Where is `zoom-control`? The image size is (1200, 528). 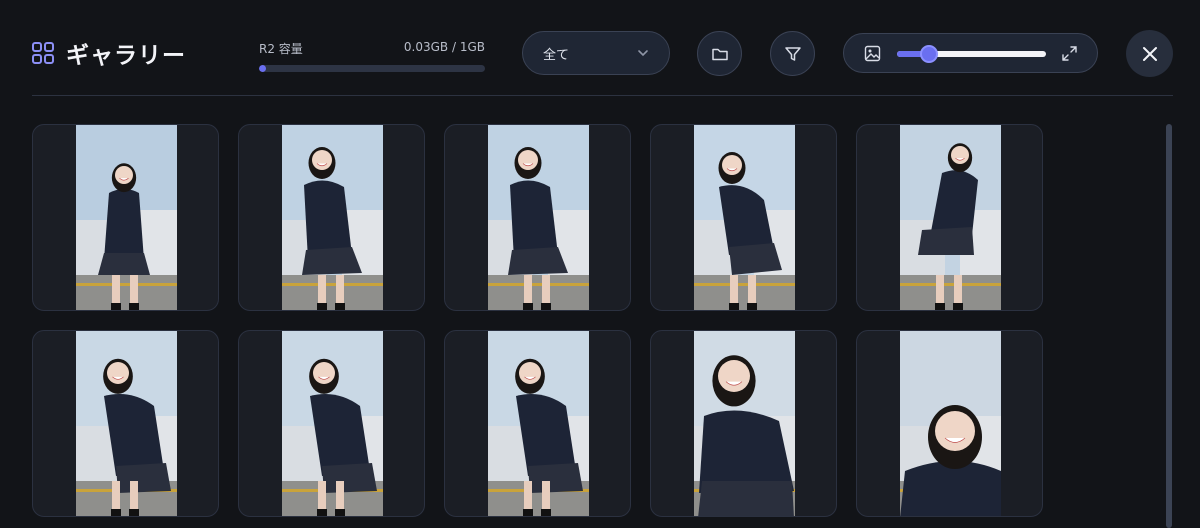 zoom-control is located at coordinates (970, 53).